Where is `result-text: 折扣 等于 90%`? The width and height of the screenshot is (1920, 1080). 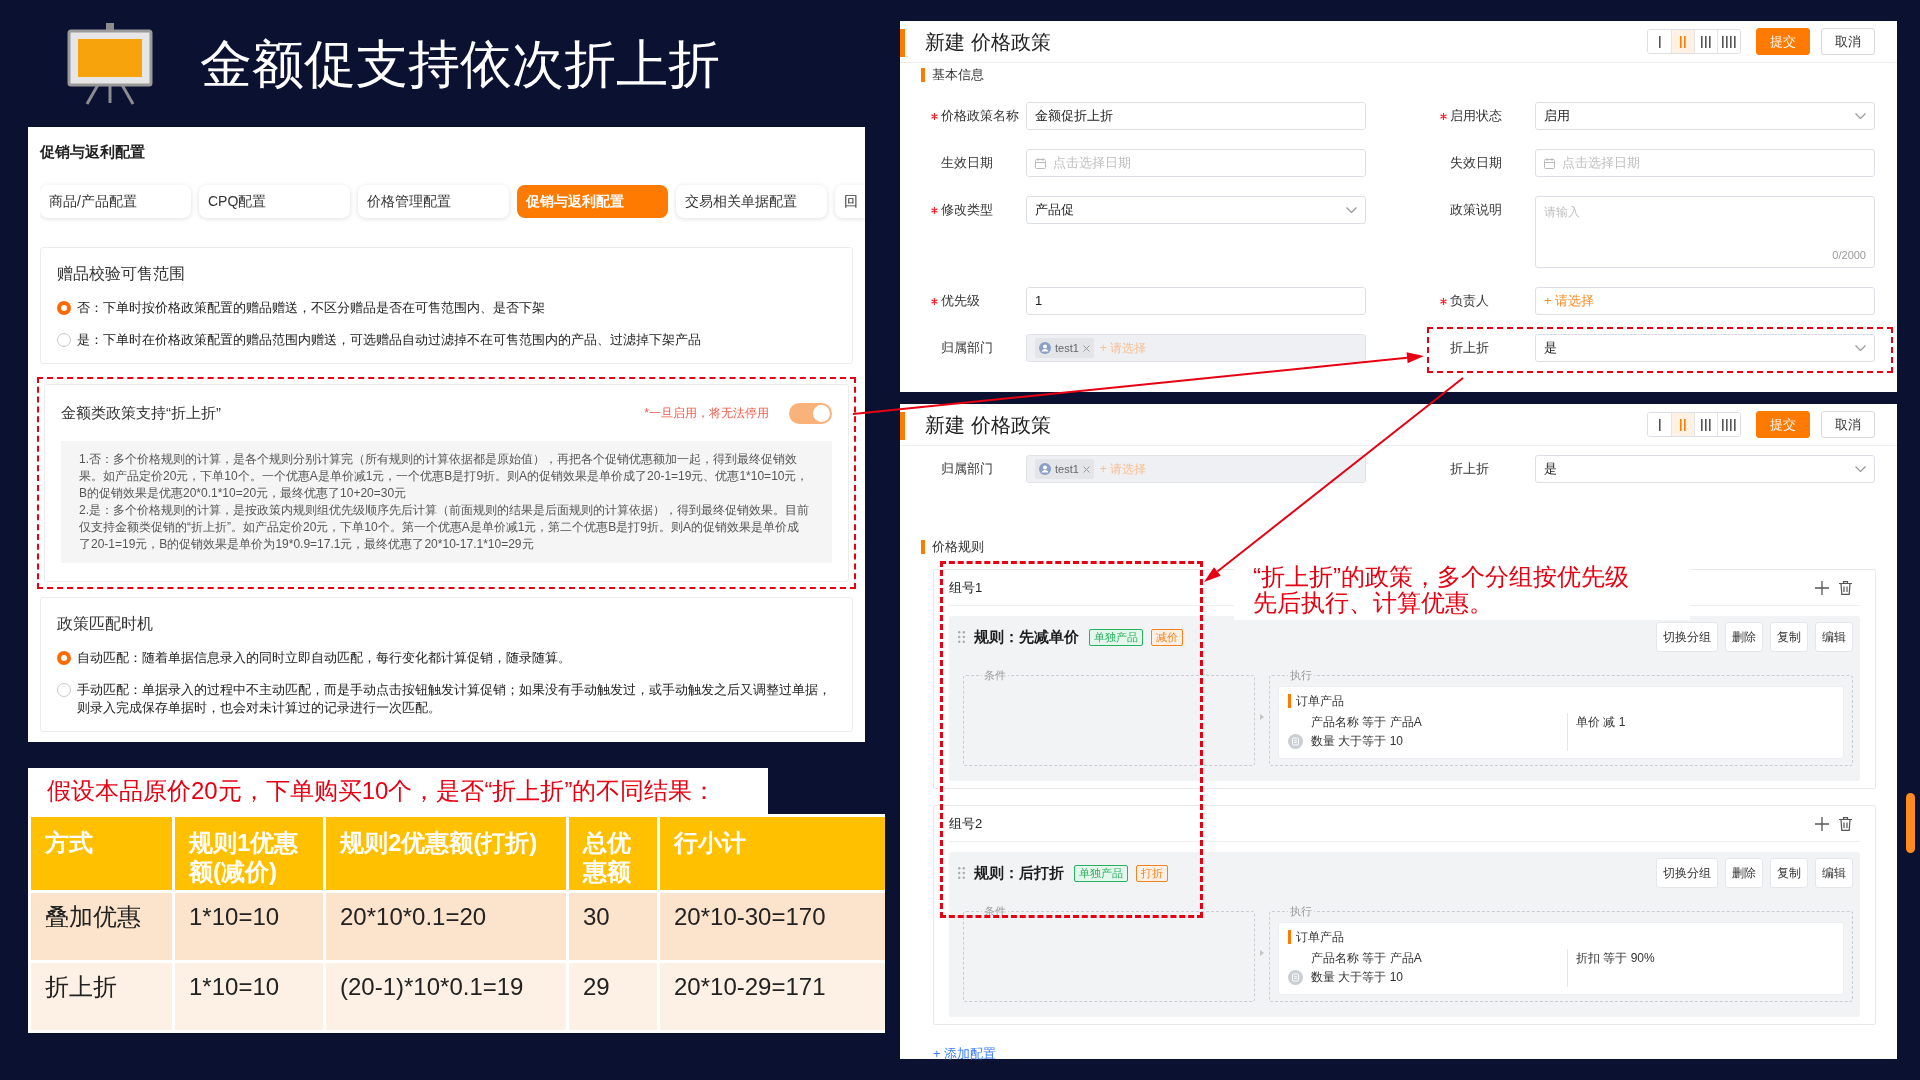
result-text: 折扣 等于 90% is located at coordinates (1615, 958).